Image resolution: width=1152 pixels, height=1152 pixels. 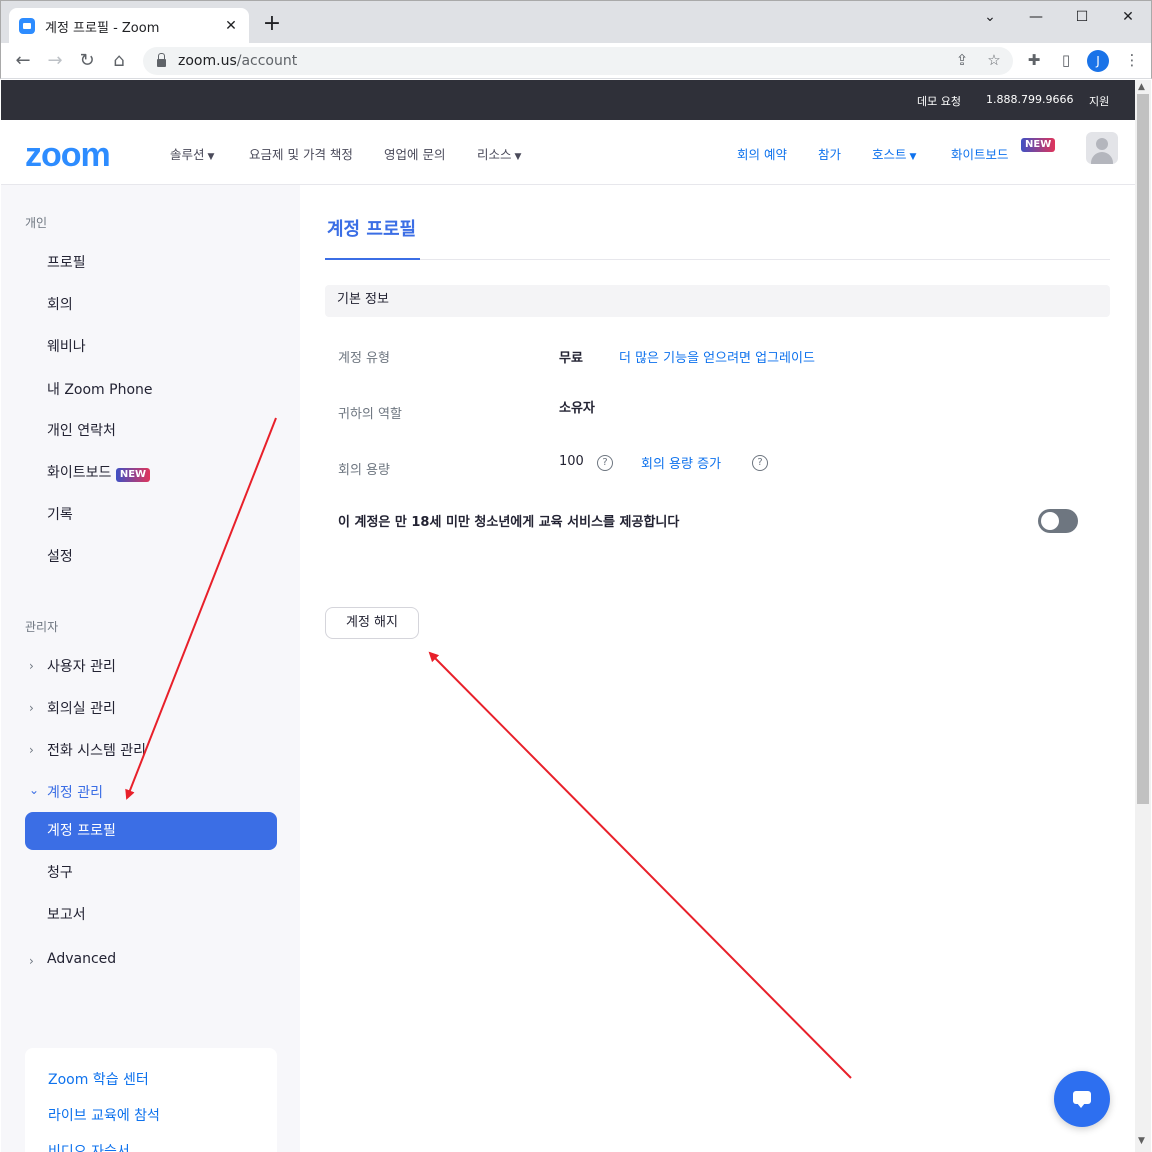 What do you see at coordinates (568, 100) in the screenshot?
I see `zoom-top-strip: 데모 요청 1.888.799.9666 지원` at bounding box center [568, 100].